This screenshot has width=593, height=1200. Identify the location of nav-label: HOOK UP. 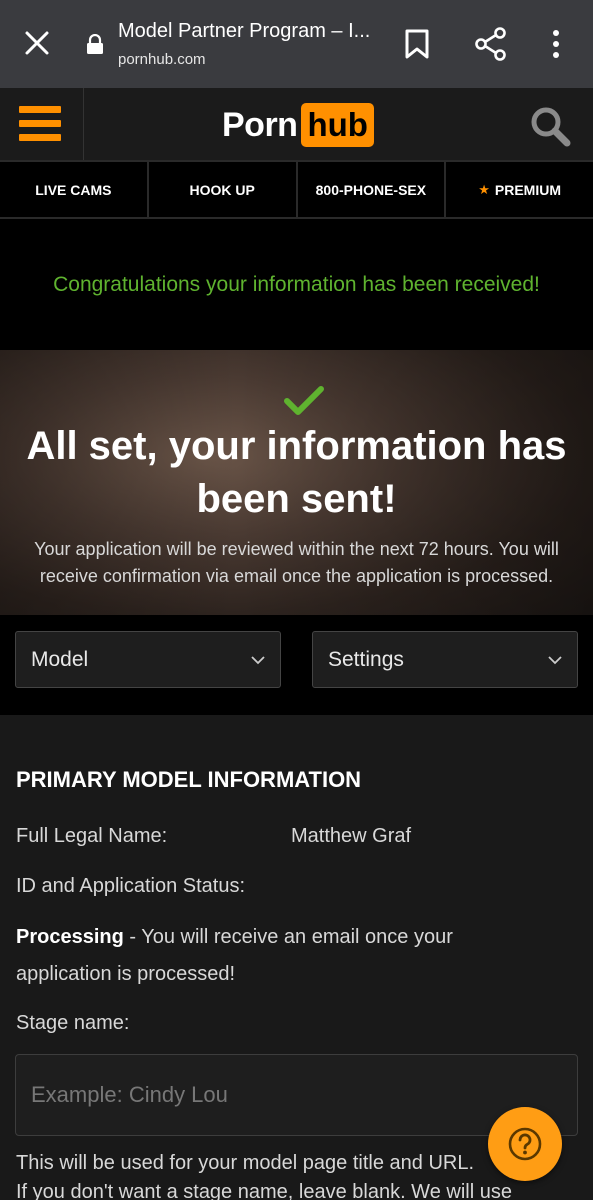
(222, 189).